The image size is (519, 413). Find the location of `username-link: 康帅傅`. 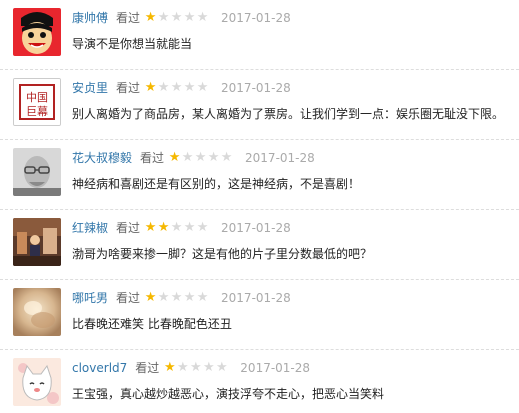

username-link: 康帅傅 is located at coordinates (90, 18).